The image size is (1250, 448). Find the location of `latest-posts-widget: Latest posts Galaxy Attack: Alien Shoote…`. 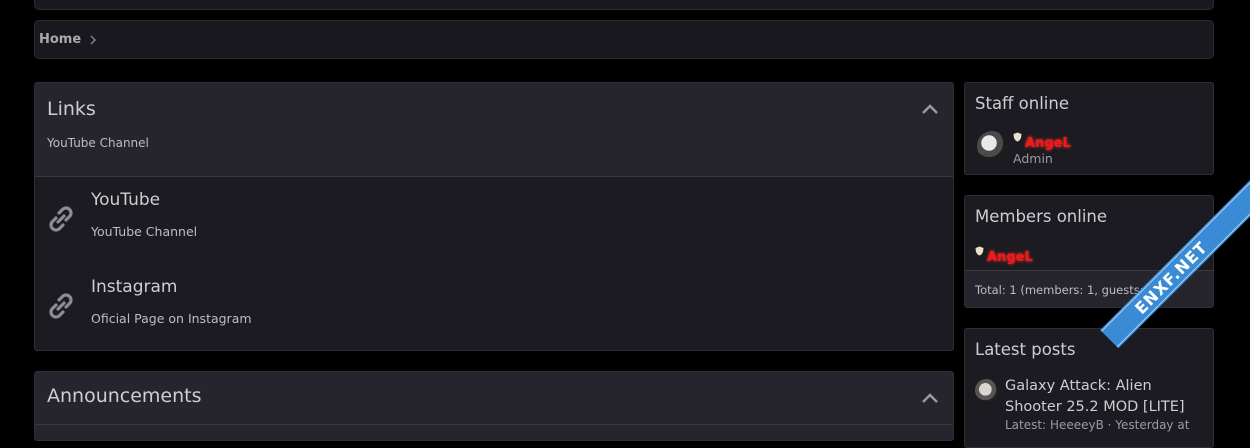

latest-posts-widget: Latest posts Galaxy Attack: Alien Shoote… is located at coordinates (1089, 388).